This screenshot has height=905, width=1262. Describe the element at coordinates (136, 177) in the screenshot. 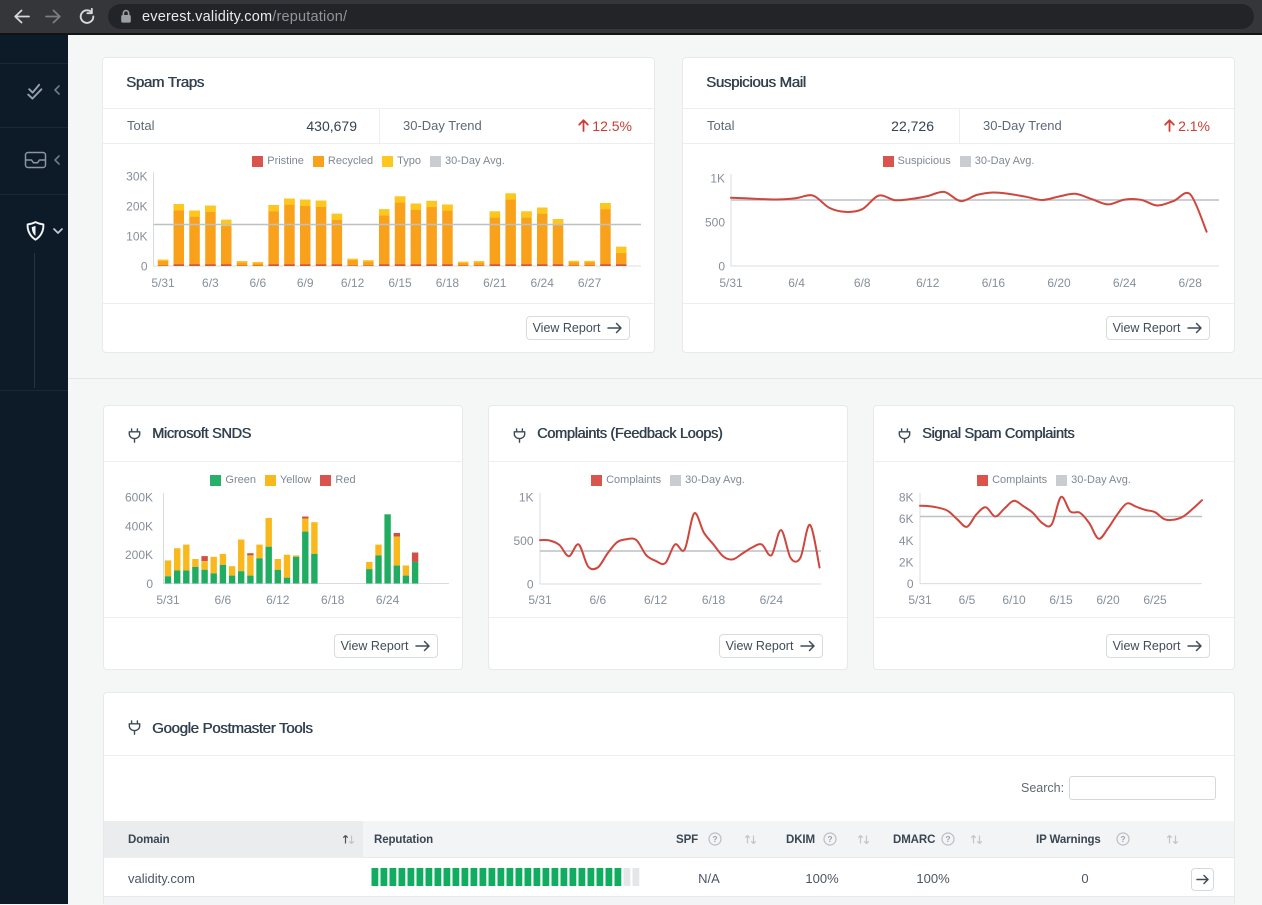

I see `svg-text: 30K` at that location.